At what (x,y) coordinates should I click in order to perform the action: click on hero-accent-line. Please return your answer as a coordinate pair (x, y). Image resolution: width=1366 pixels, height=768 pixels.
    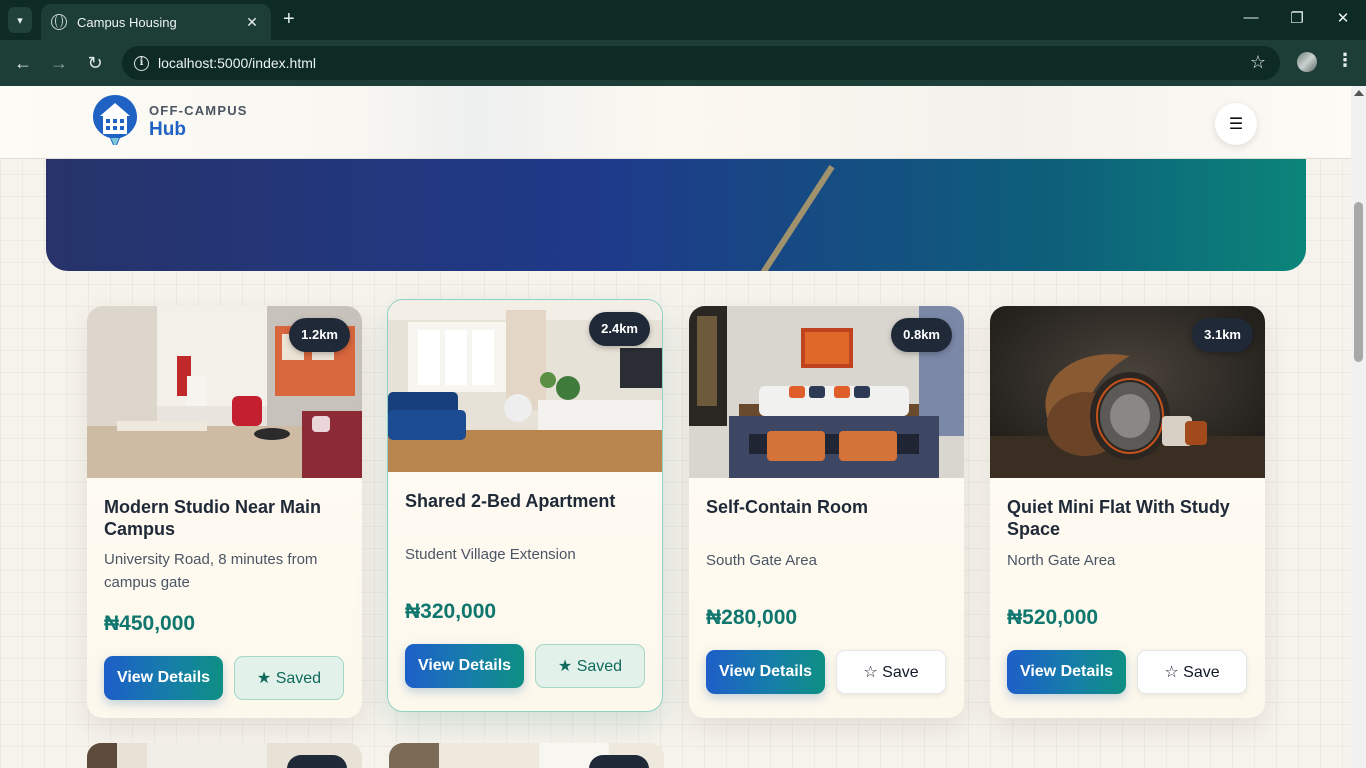
    Looking at the image, I should click on (777, 218).